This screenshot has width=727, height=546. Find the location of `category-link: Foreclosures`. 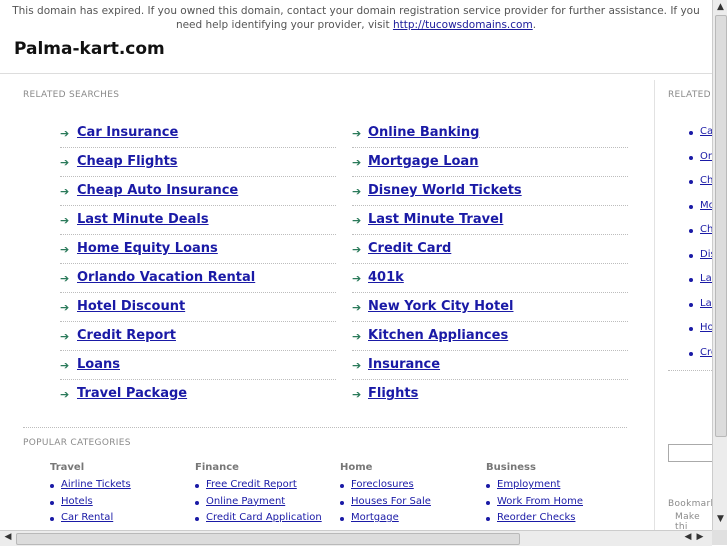

category-link: Foreclosures is located at coordinates (382, 484).